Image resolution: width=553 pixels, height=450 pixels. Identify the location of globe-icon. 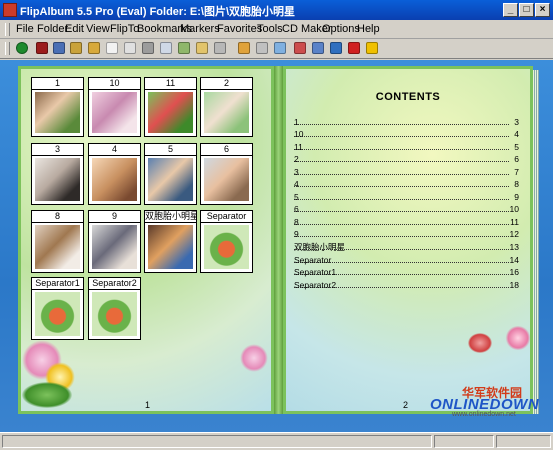
(336, 48).